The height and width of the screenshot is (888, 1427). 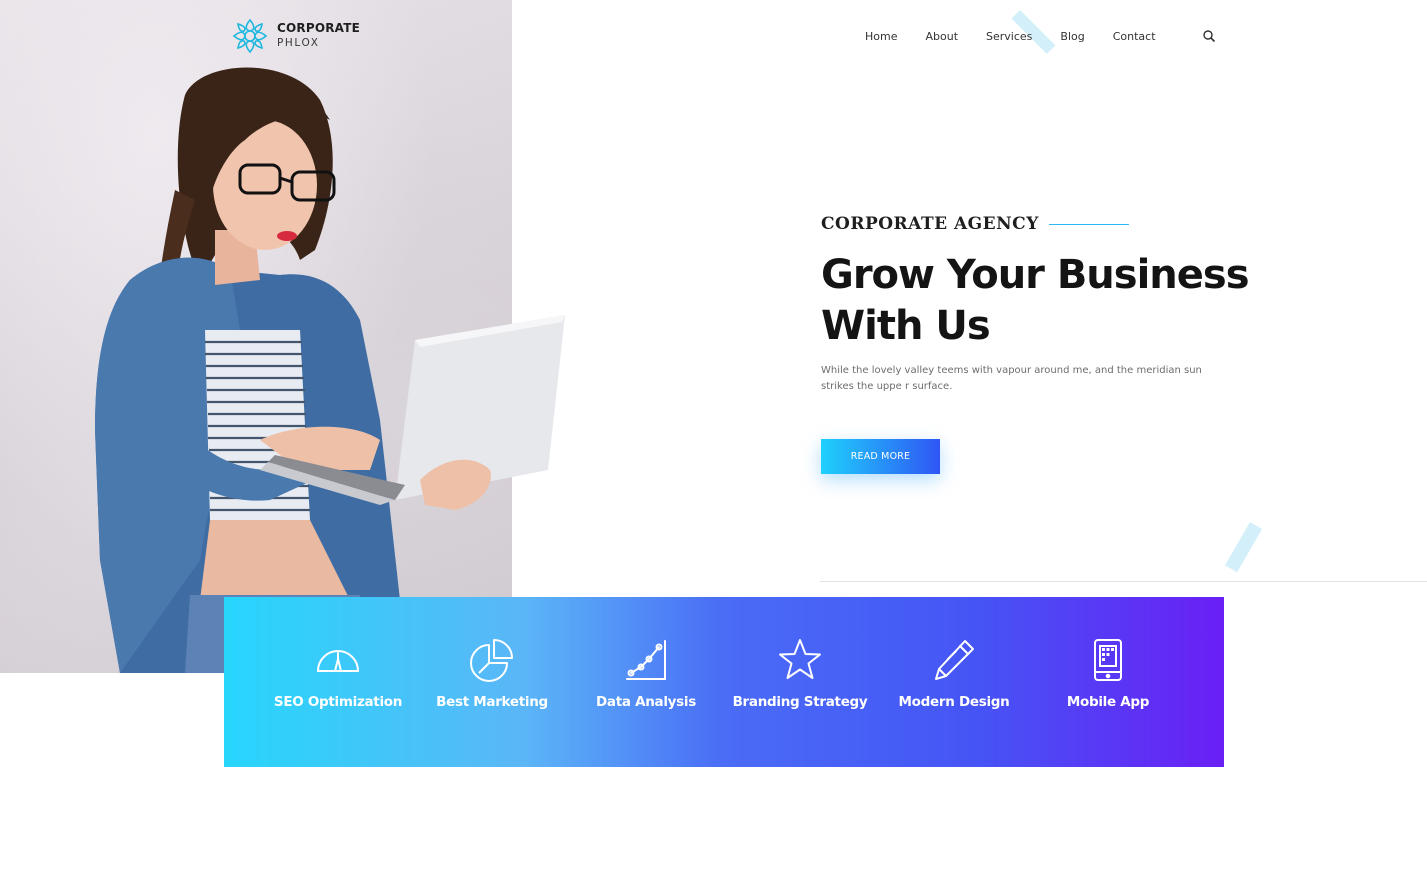 What do you see at coordinates (298, 43) in the screenshot?
I see `logo-subtitle: PHLOX` at bounding box center [298, 43].